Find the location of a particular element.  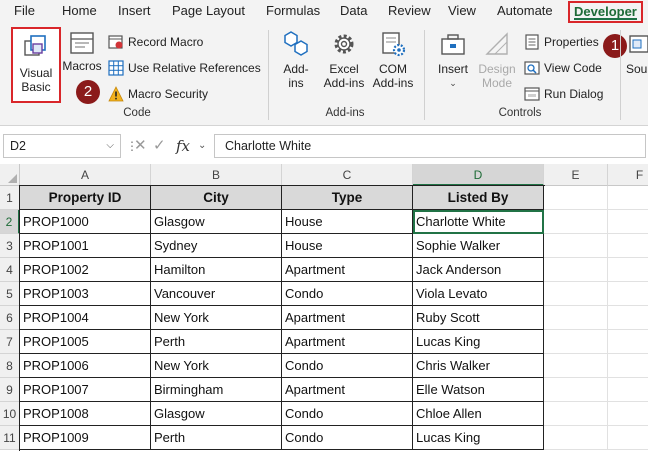

chevron-down-icon: ⌄ is located at coordinates (202, 146).